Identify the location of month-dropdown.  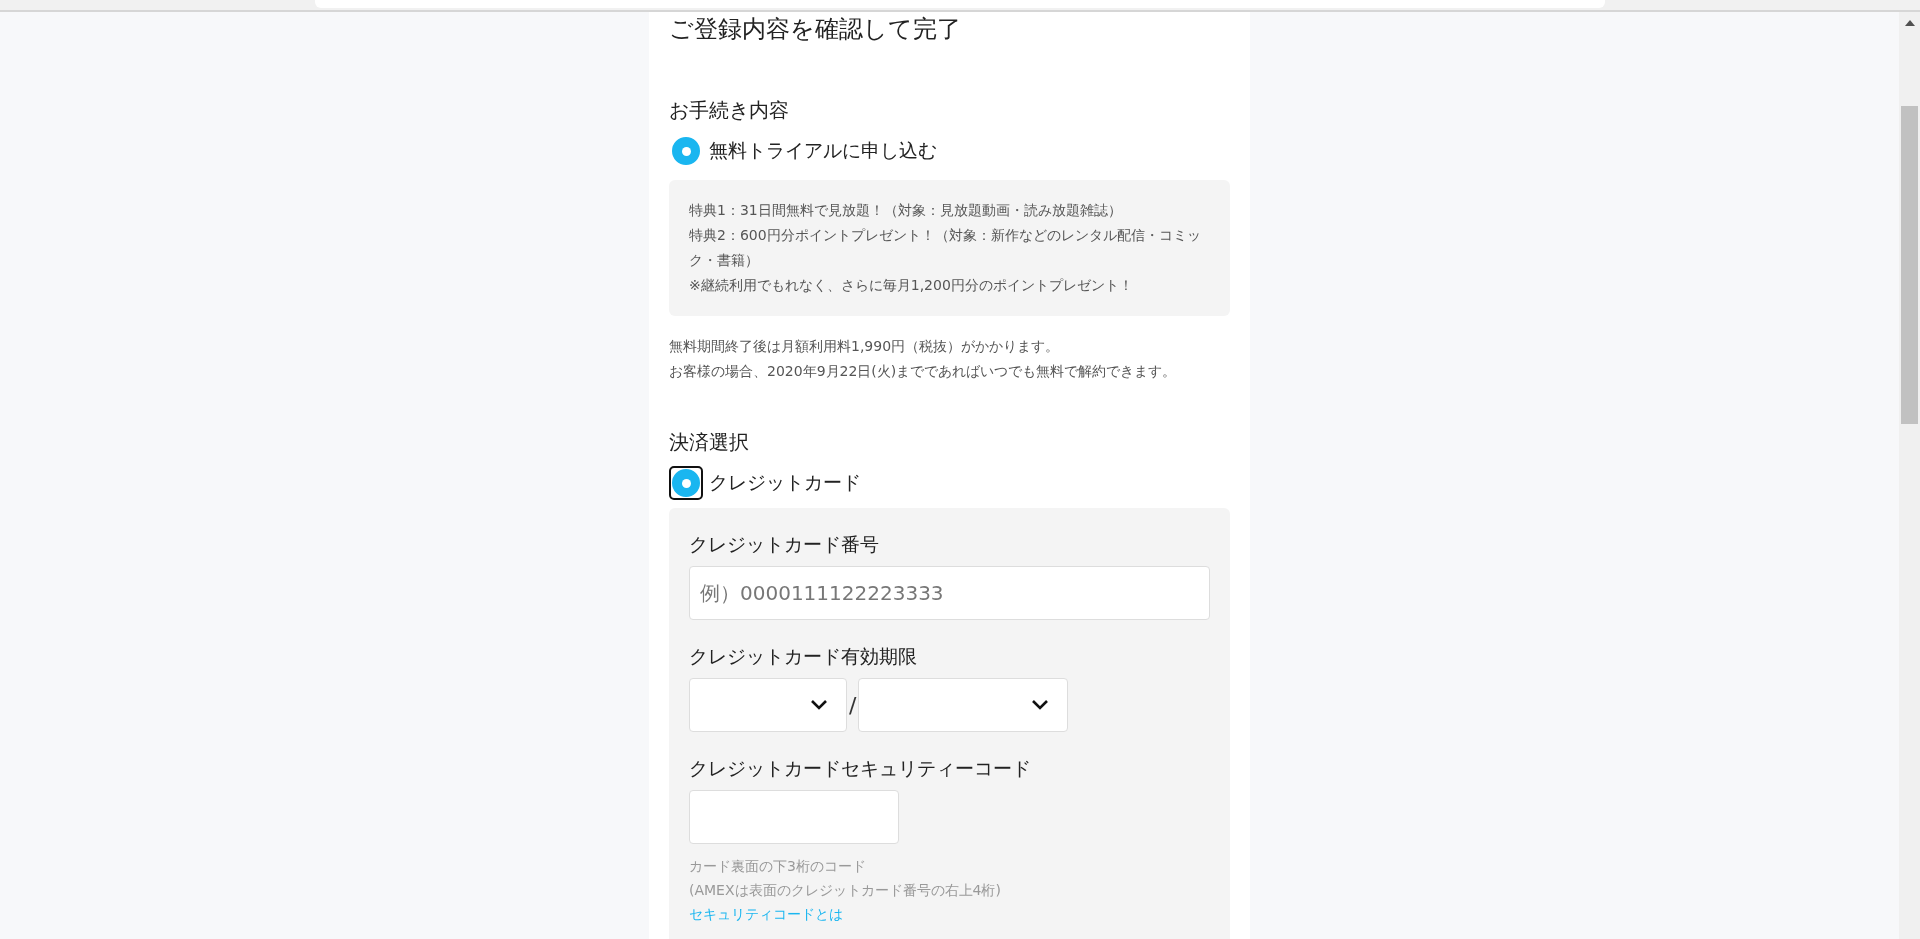
(768, 705).